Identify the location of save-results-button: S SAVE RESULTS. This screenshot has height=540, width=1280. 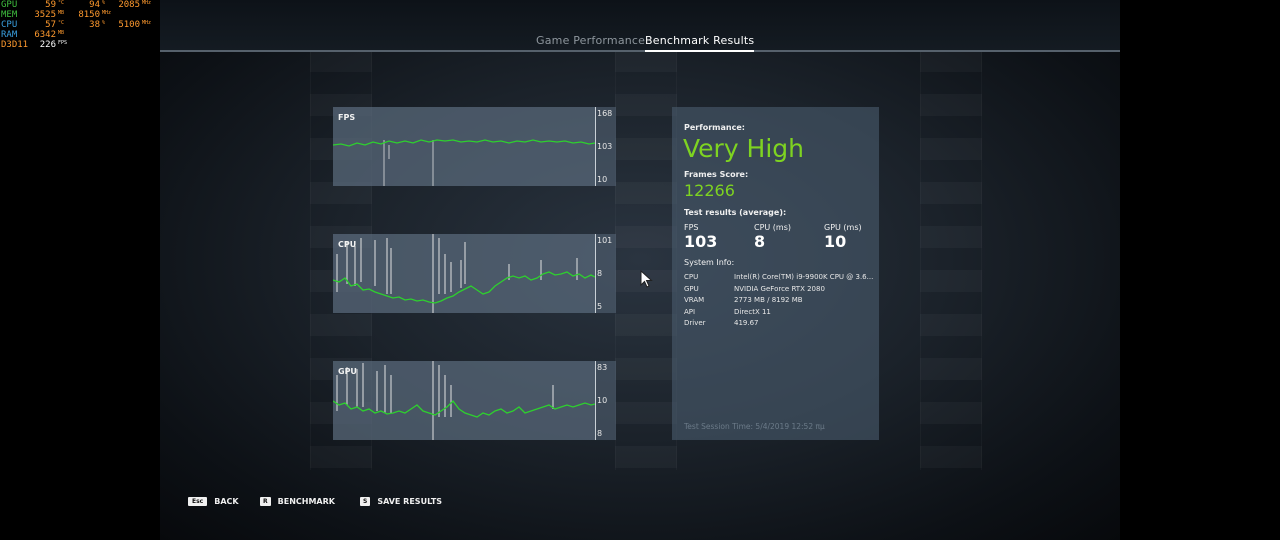
(401, 504).